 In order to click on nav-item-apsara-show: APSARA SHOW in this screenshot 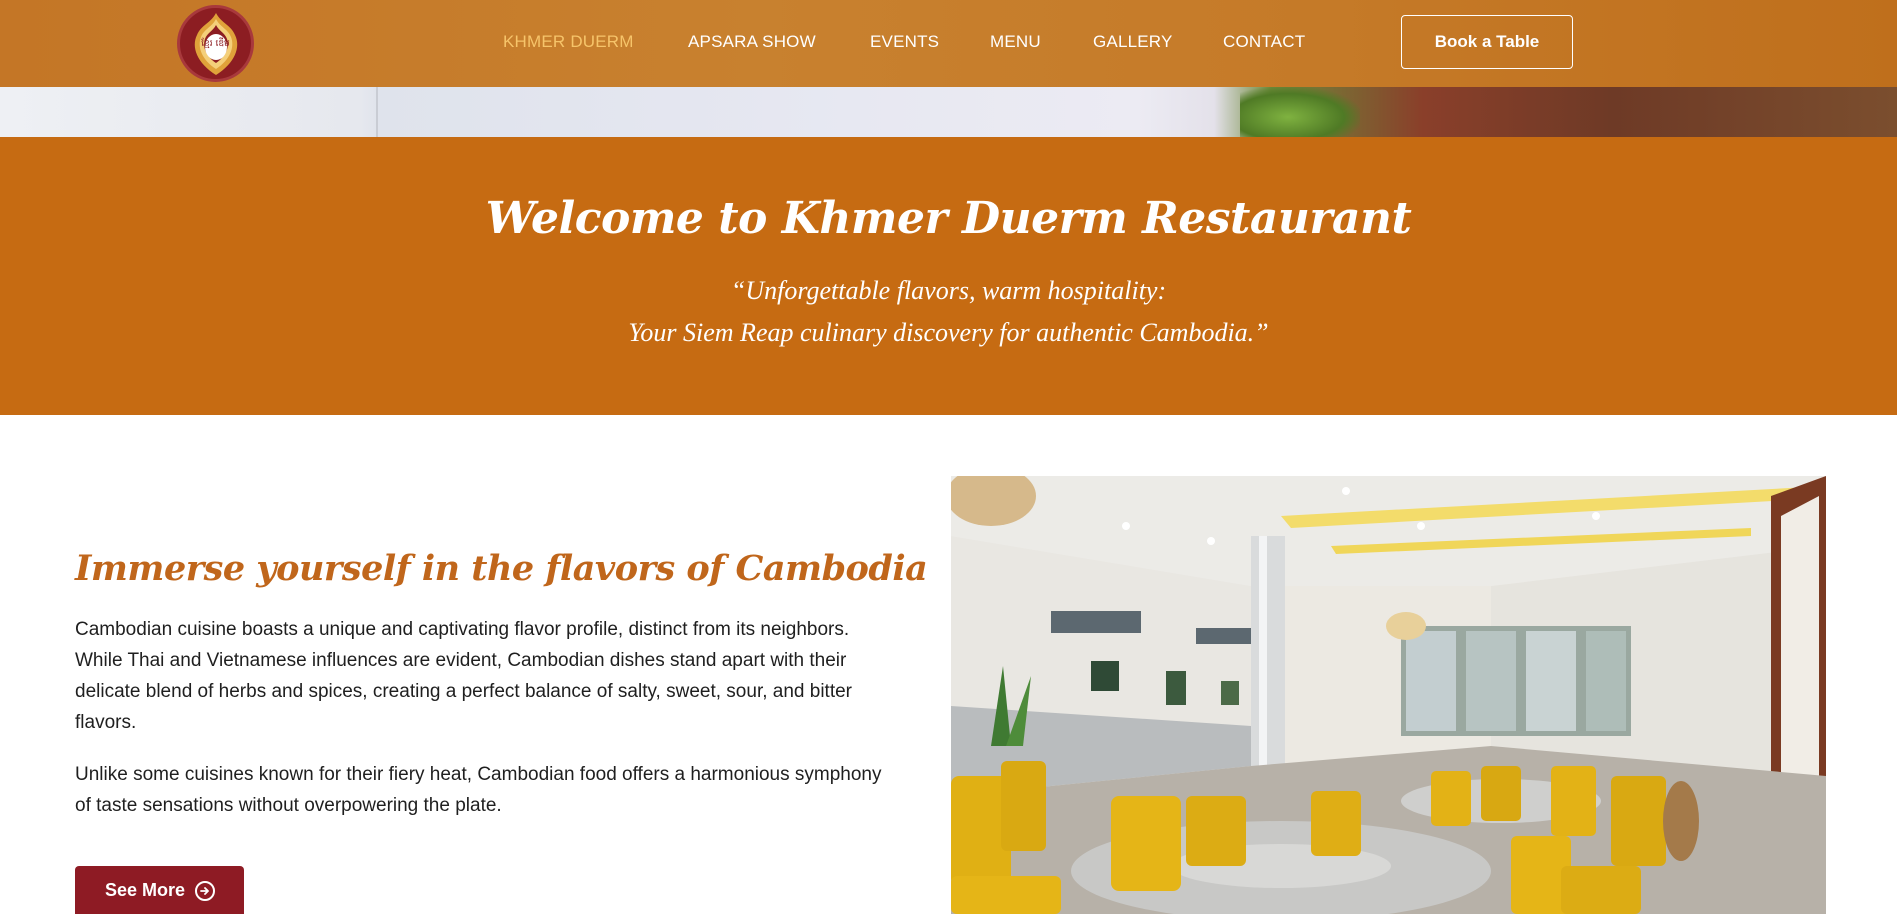, I will do `click(752, 42)`.